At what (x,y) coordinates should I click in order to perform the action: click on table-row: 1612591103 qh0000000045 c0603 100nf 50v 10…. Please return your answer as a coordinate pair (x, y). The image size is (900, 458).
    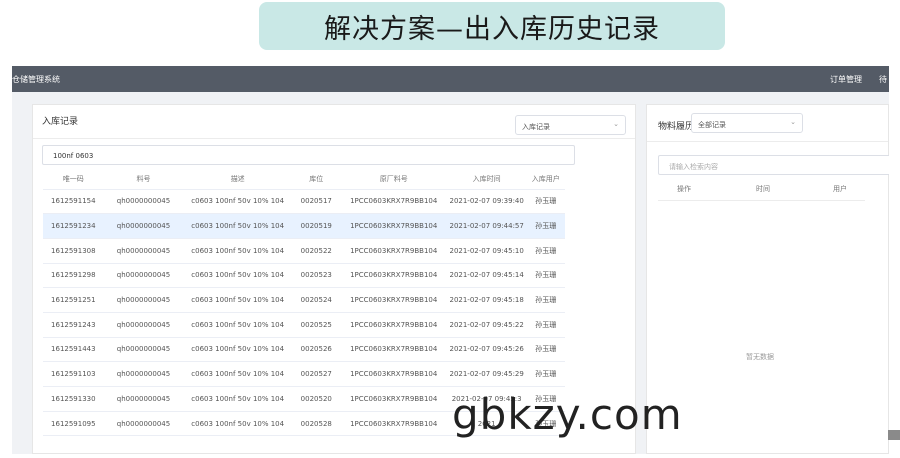
    Looking at the image, I should click on (304, 374).